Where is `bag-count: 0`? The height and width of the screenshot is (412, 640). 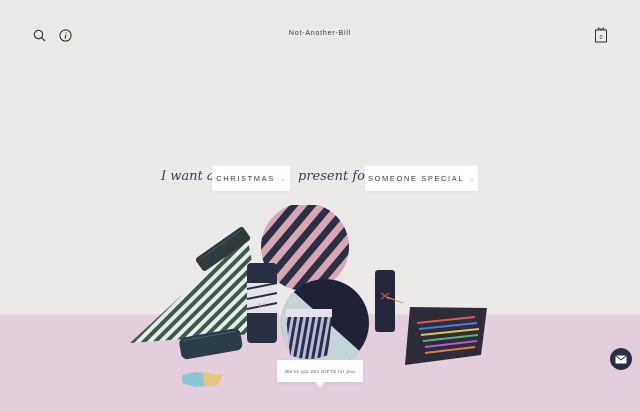
bag-count: 0 is located at coordinates (600, 37).